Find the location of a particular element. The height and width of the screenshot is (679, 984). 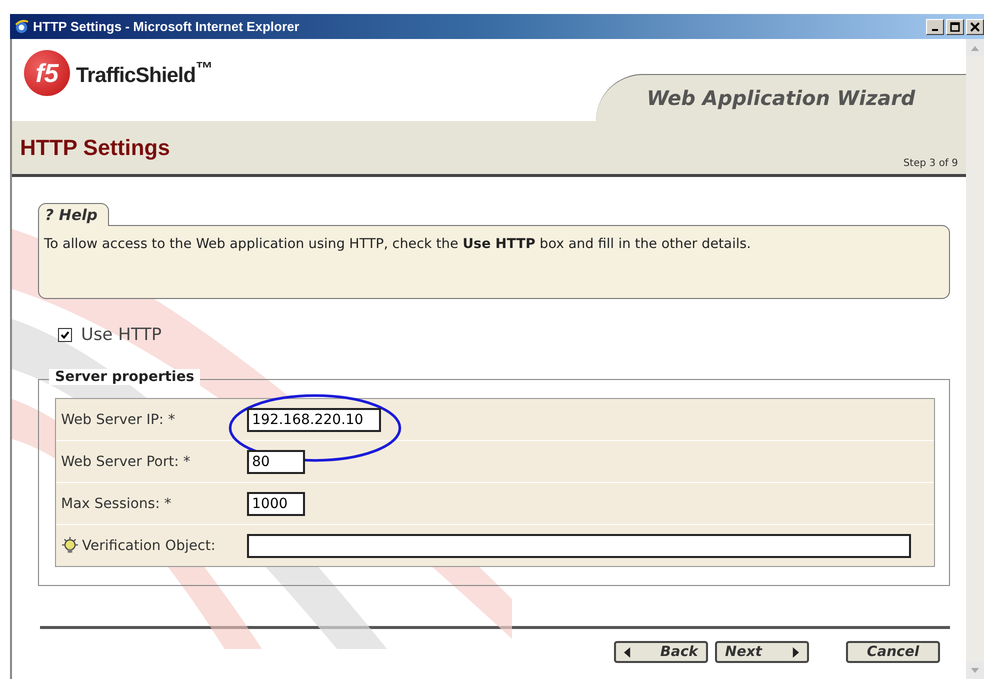

field-label: Max Sessions: * is located at coordinates (116, 504).